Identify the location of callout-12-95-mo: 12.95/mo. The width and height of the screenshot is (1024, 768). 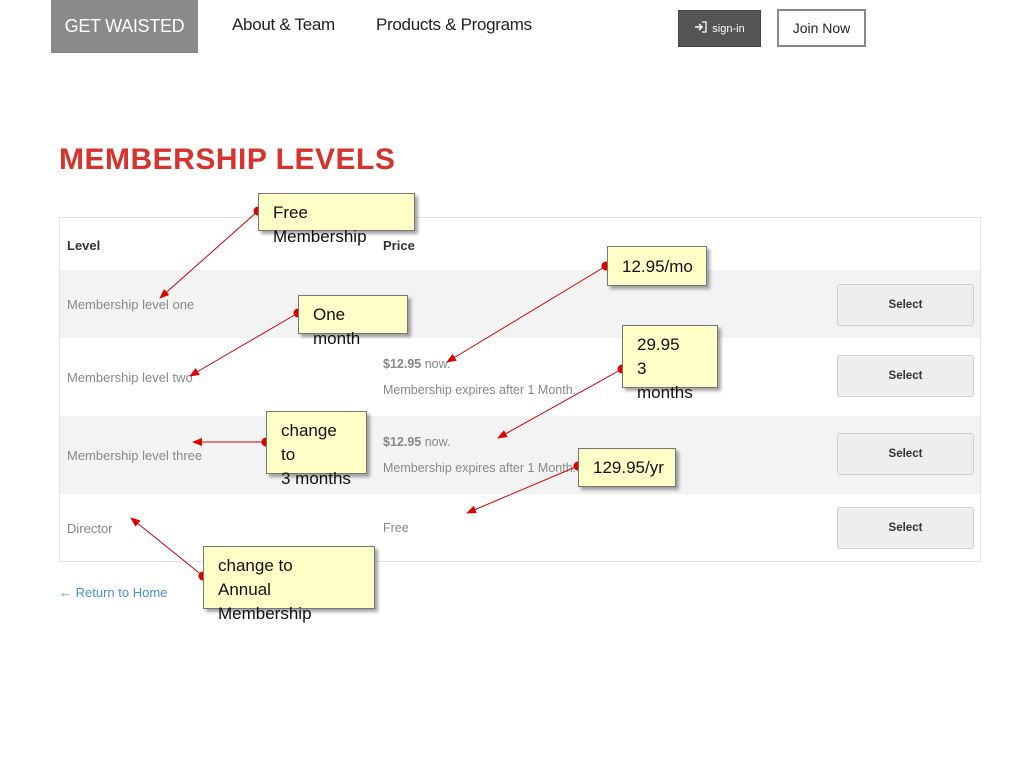
(657, 266).